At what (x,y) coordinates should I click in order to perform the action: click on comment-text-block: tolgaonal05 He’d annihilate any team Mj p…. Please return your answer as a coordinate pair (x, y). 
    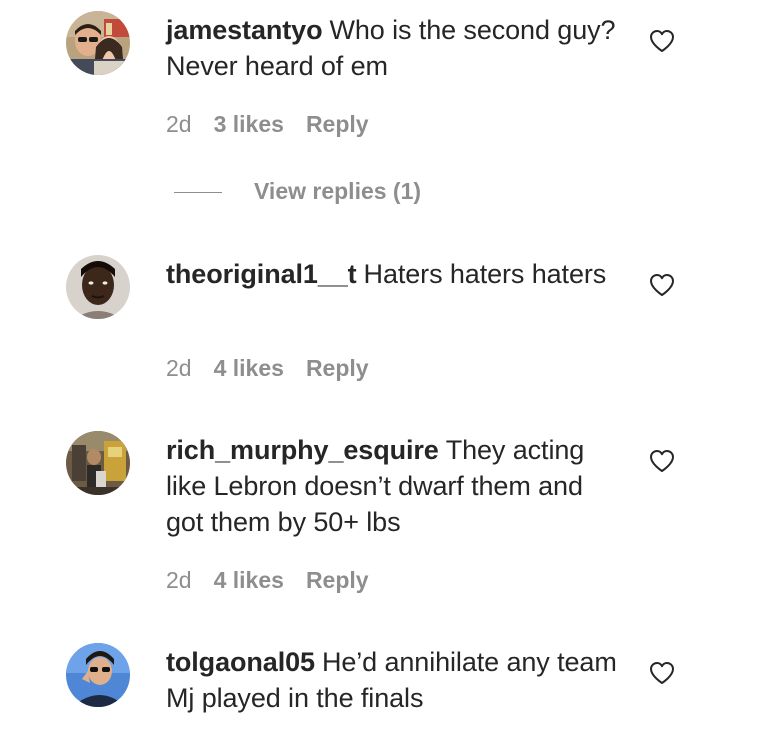
    Looking at the image, I should click on (394, 680).